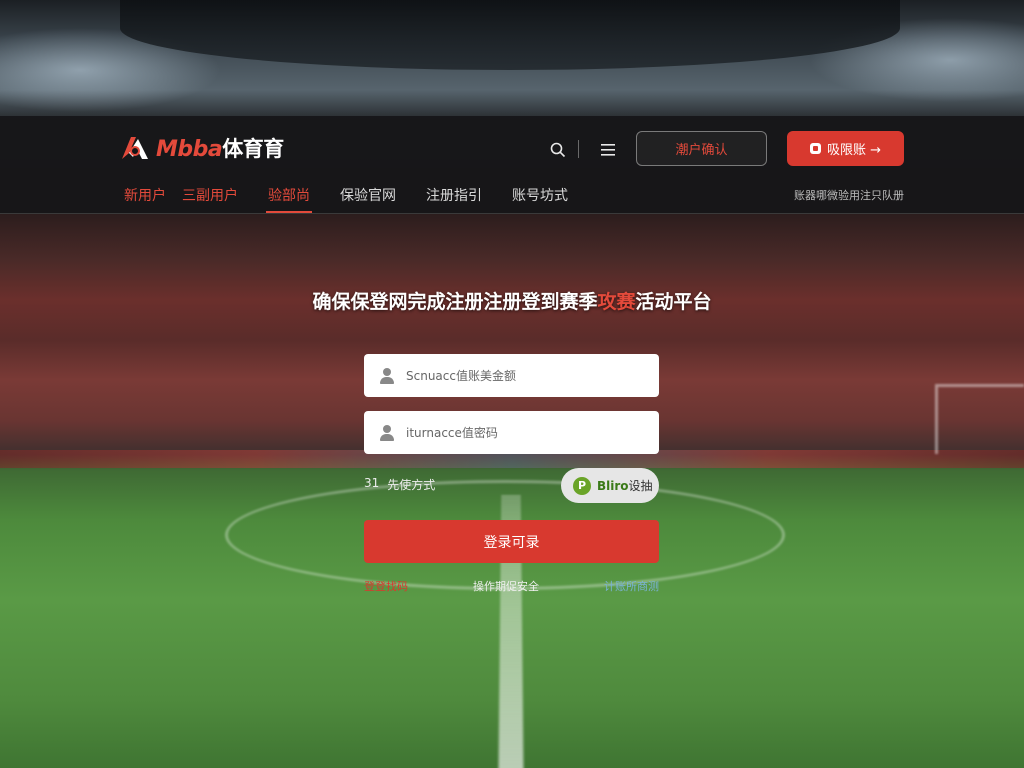 The height and width of the screenshot is (768, 1024). What do you see at coordinates (253, 149) in the screenshot?
I see `logo-cn: 体育育` at bounding box center [253, 149].